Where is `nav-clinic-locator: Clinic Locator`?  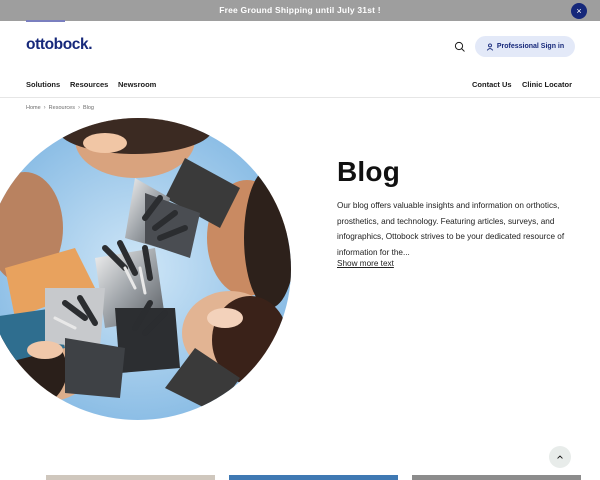 nav-clinic-locator: Clinic Locator is located at coordinates (547, 84).